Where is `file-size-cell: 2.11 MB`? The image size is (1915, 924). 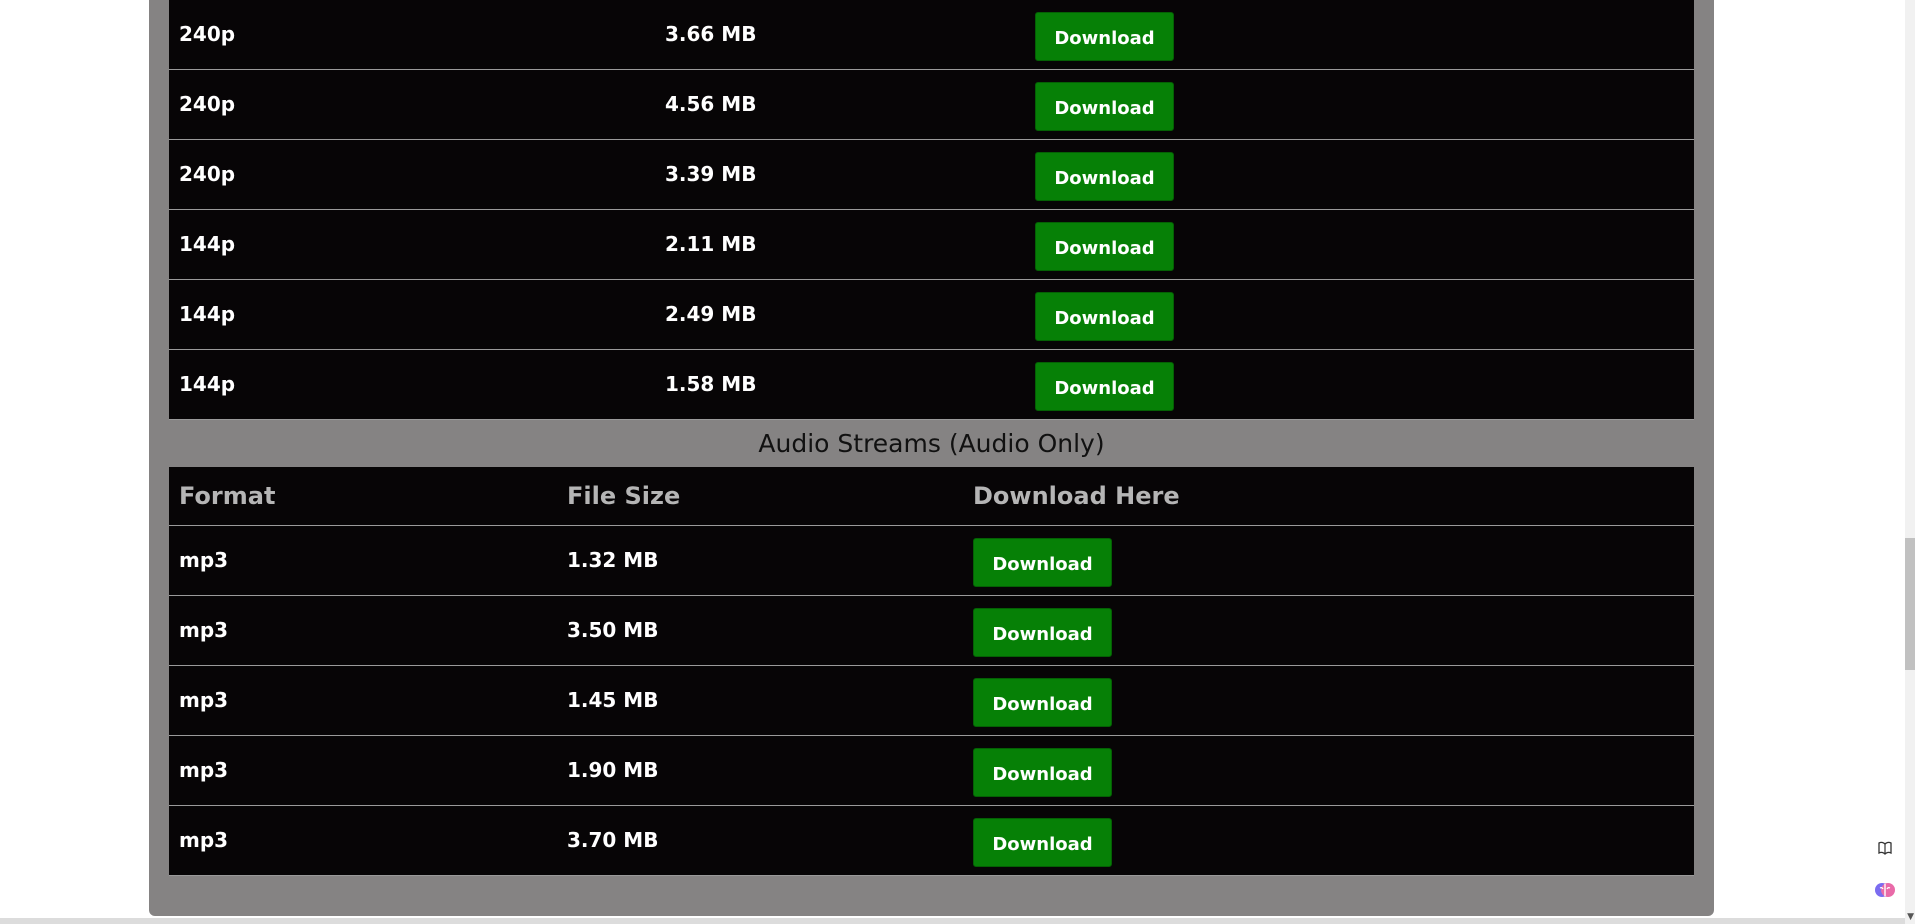 file-size-cell: 2.11 MB is located at coordinates (711, 244).